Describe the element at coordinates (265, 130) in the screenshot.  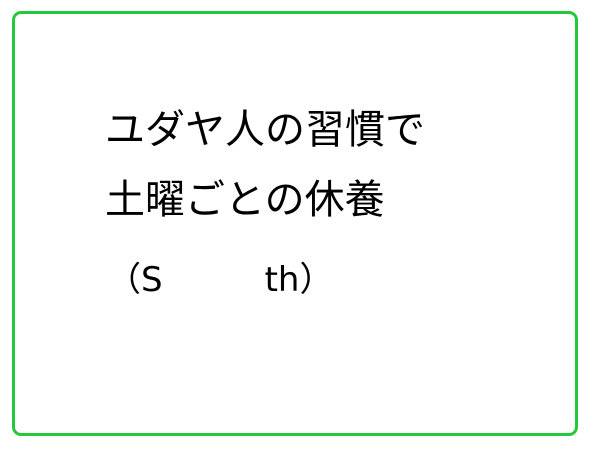
I see `card-text-line-1: ユダヤ人の習慣で` at that location.